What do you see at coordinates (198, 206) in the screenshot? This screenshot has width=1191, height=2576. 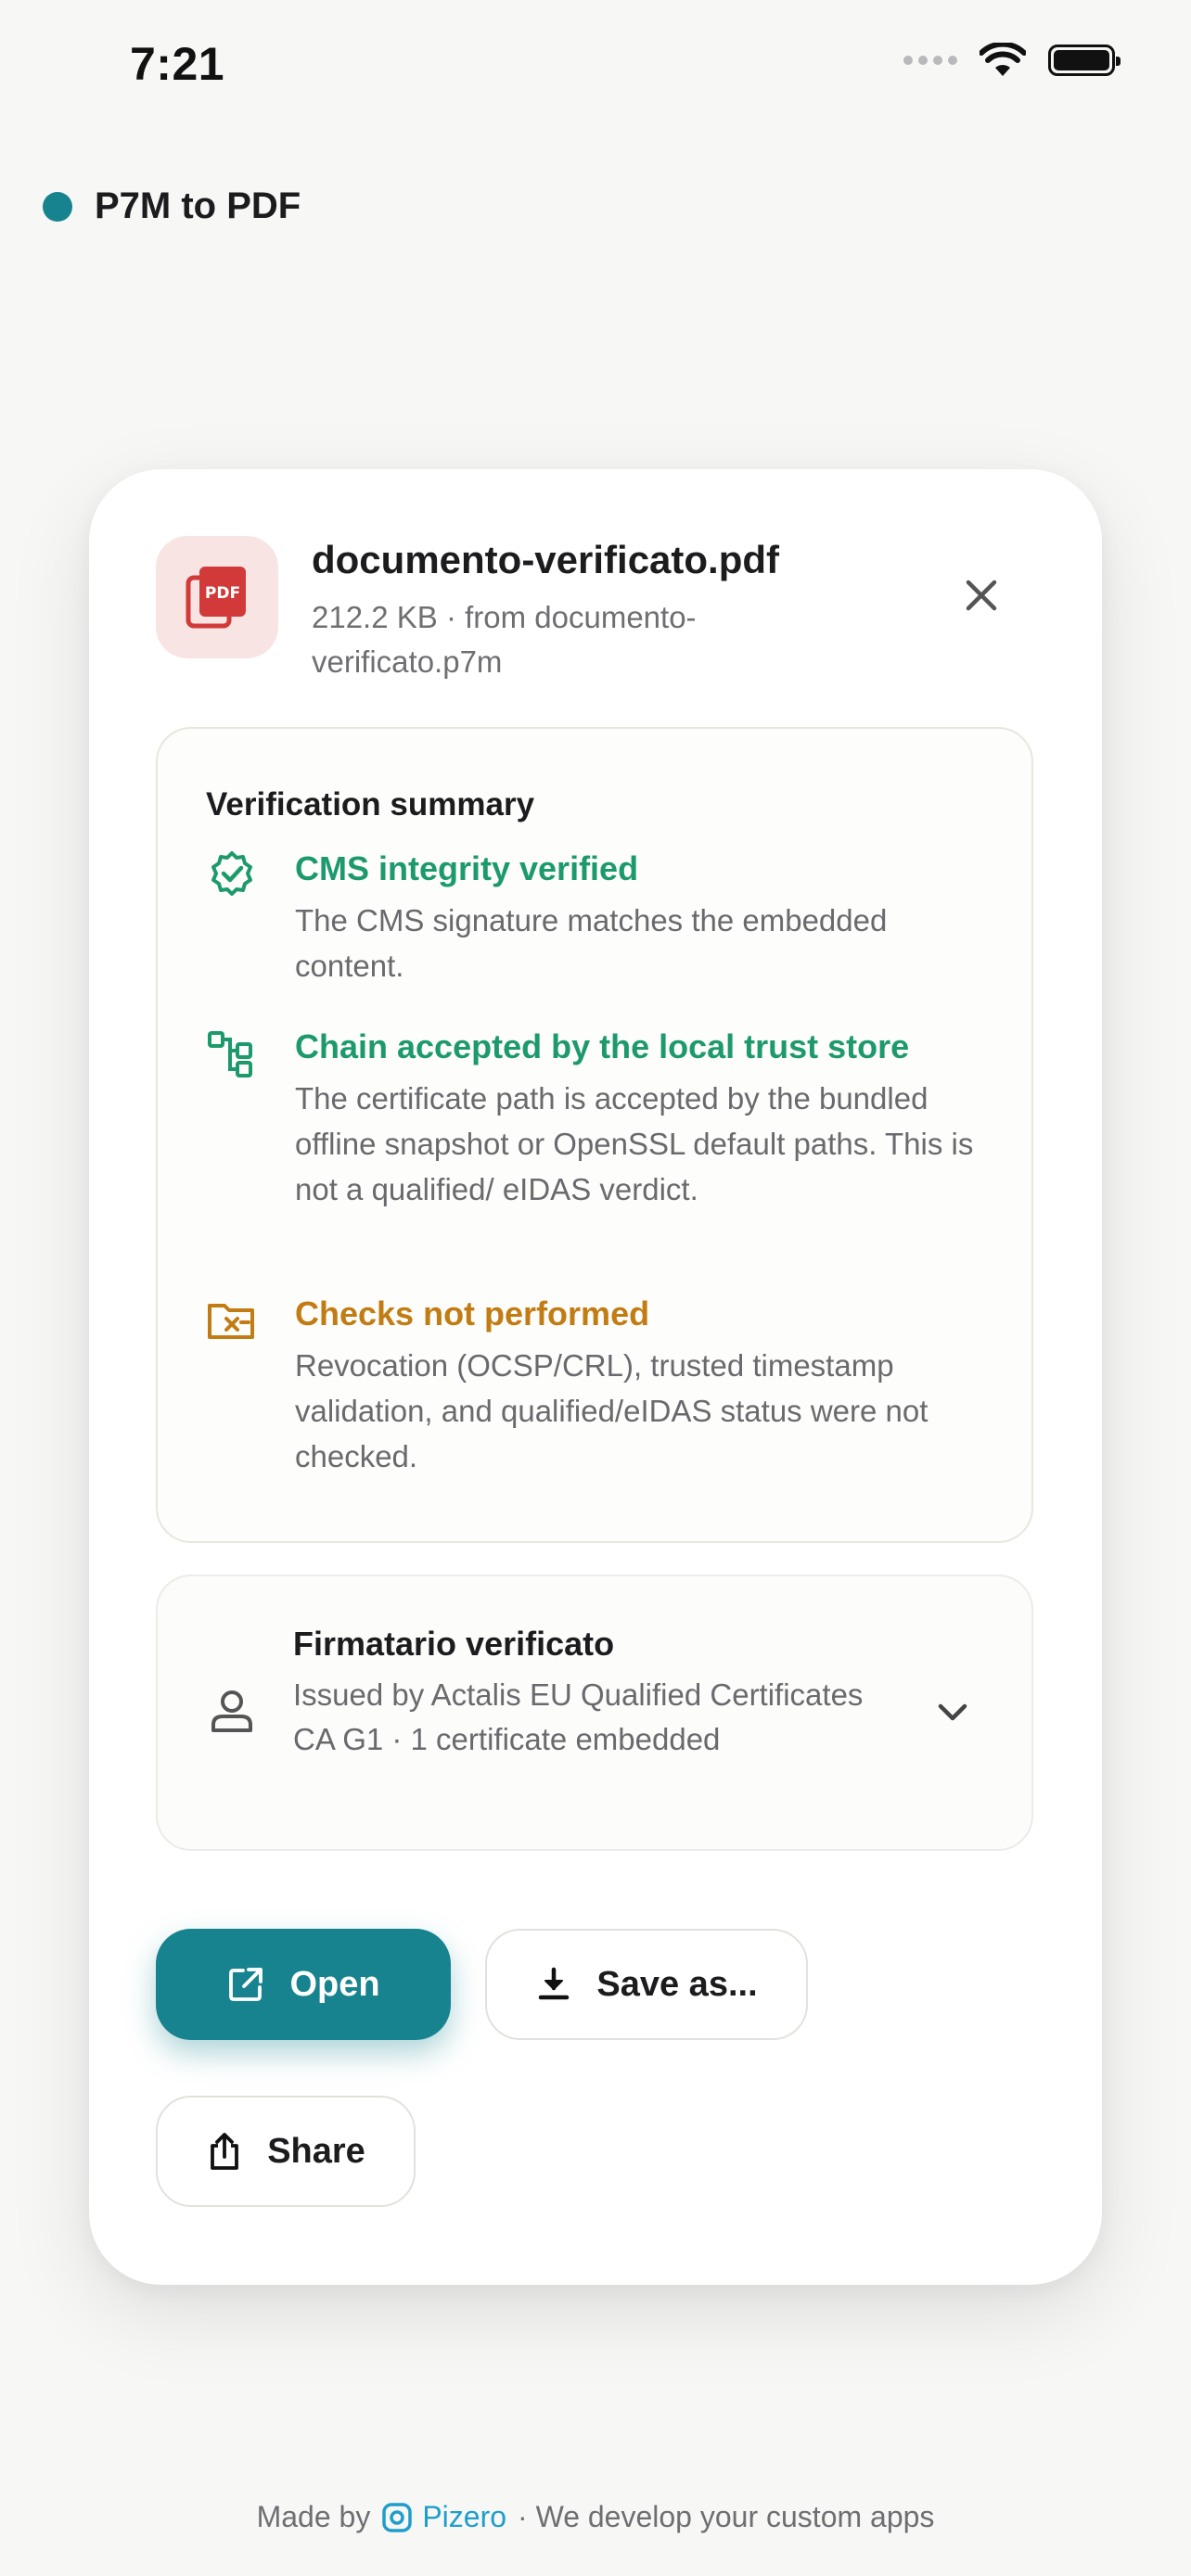 I see `app-title: P7M to PDF` at bounding box center [198, 206].